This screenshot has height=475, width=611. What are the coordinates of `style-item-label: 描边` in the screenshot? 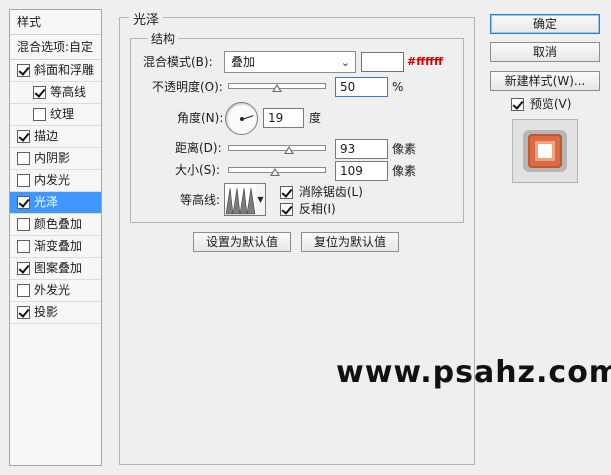 It's located at (46, 136).